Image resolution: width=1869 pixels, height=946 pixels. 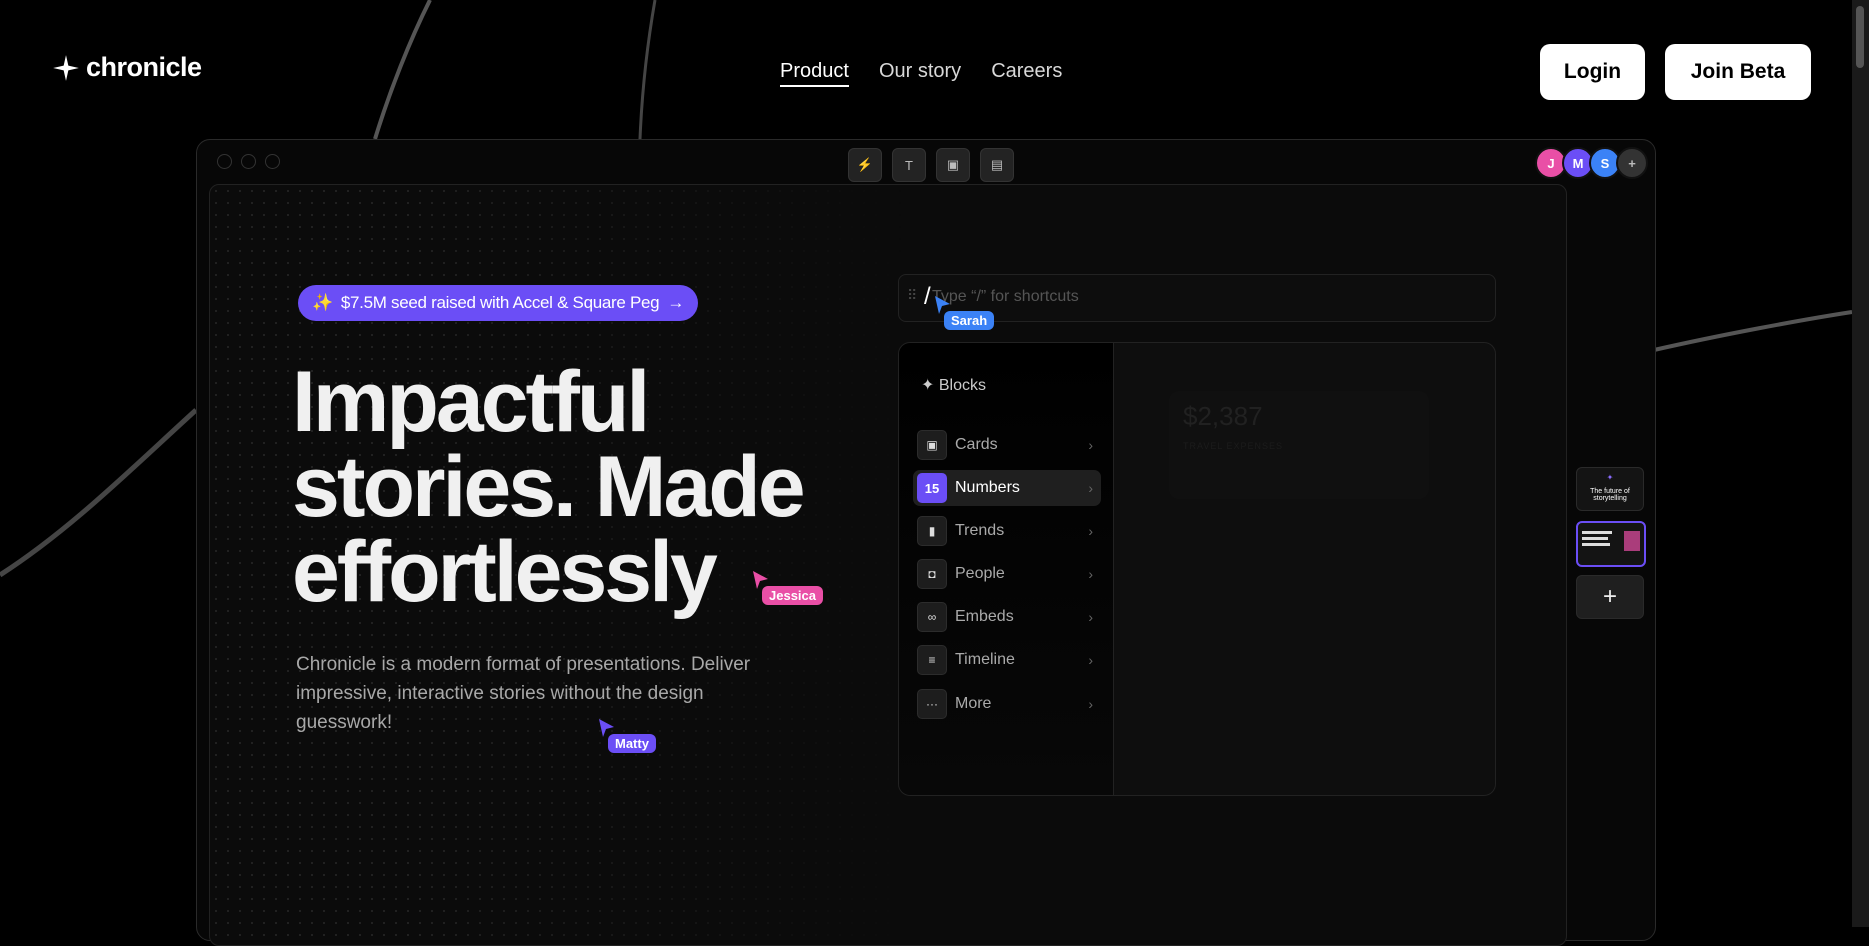 I want to click on menu-item-label: Timeline, so click(x=985, y=659).